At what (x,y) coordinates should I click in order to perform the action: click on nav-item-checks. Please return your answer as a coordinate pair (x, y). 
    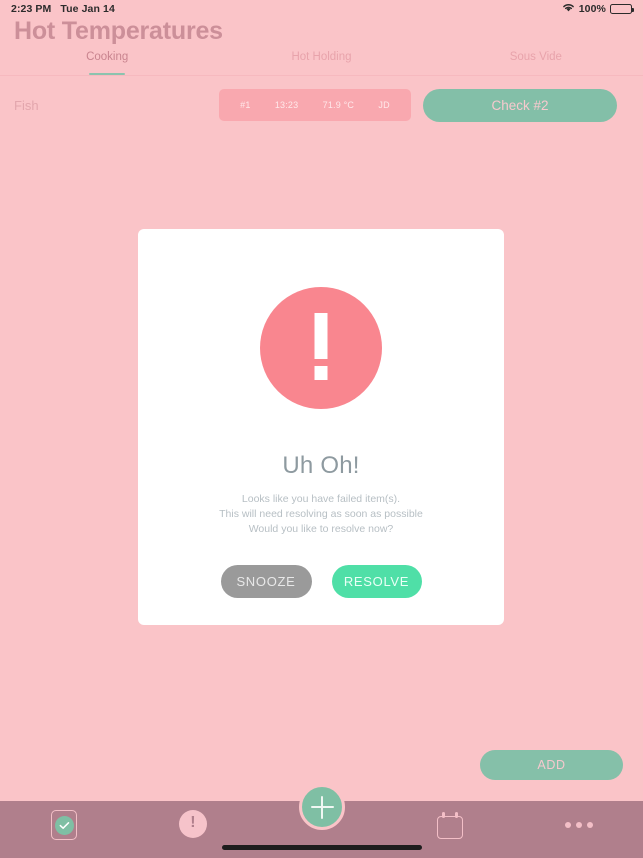
    Looking at the image, I should click on (64, 820).